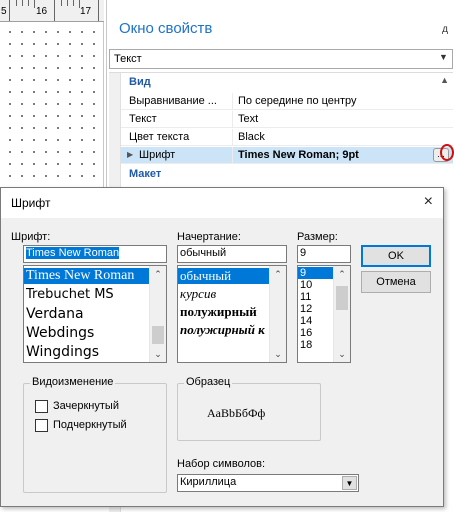  Describe the element at coordinates (69, 294) in the screenshot. I see `list-item: Trebuchet MS` at that location.